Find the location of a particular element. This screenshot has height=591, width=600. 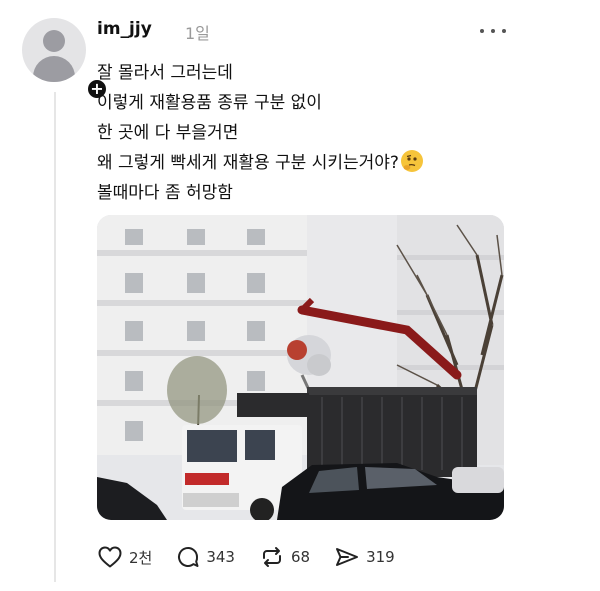

share-count: 319 is located at coordinates (380, 557).